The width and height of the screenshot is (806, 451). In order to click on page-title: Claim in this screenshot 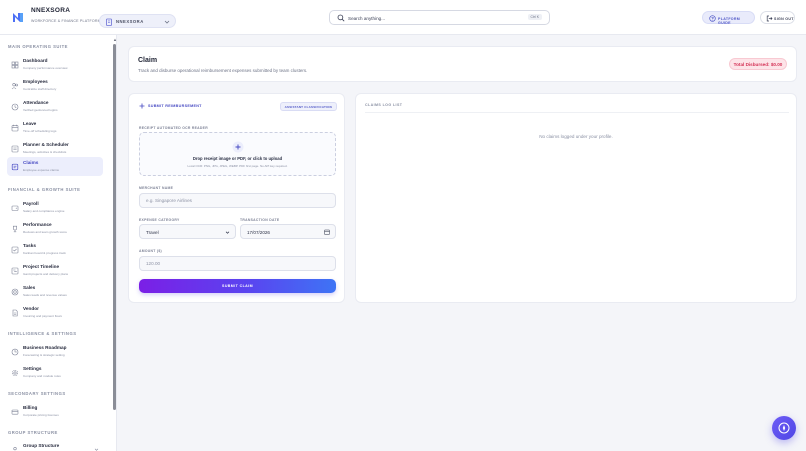, I will do `click(148, 60)`.